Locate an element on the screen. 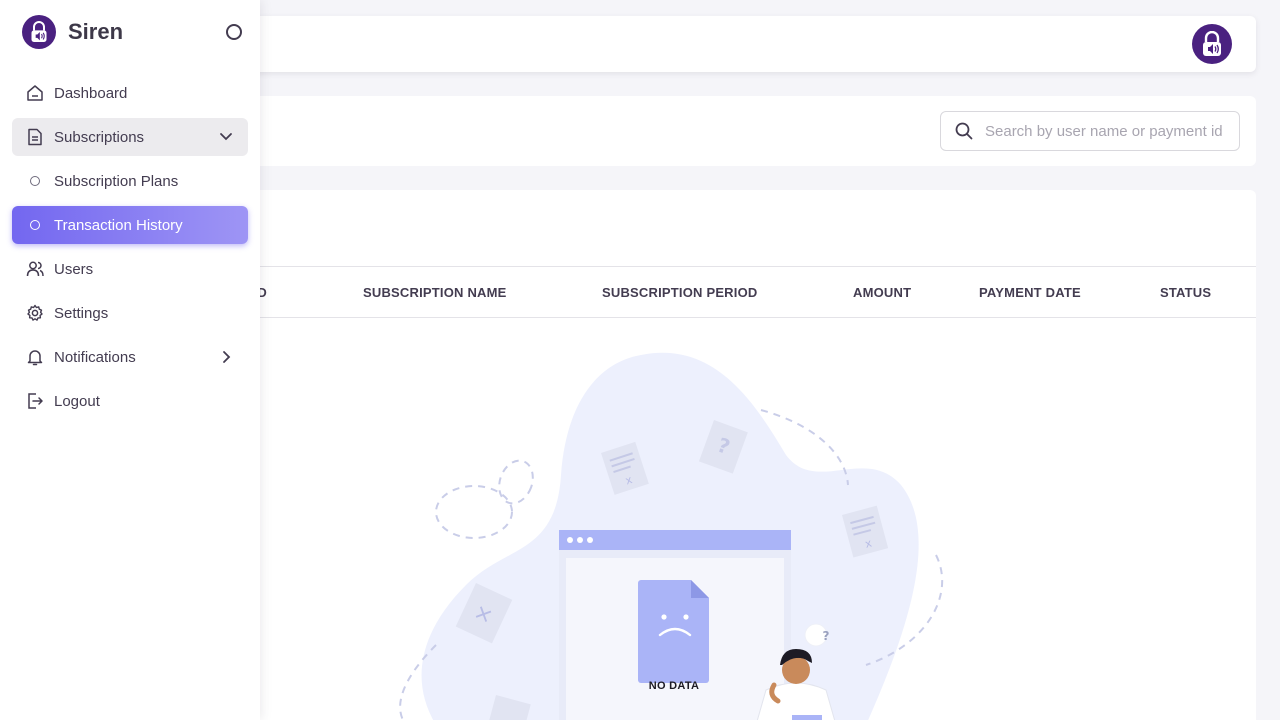  bell-icon is located at coordinates (35, 357).